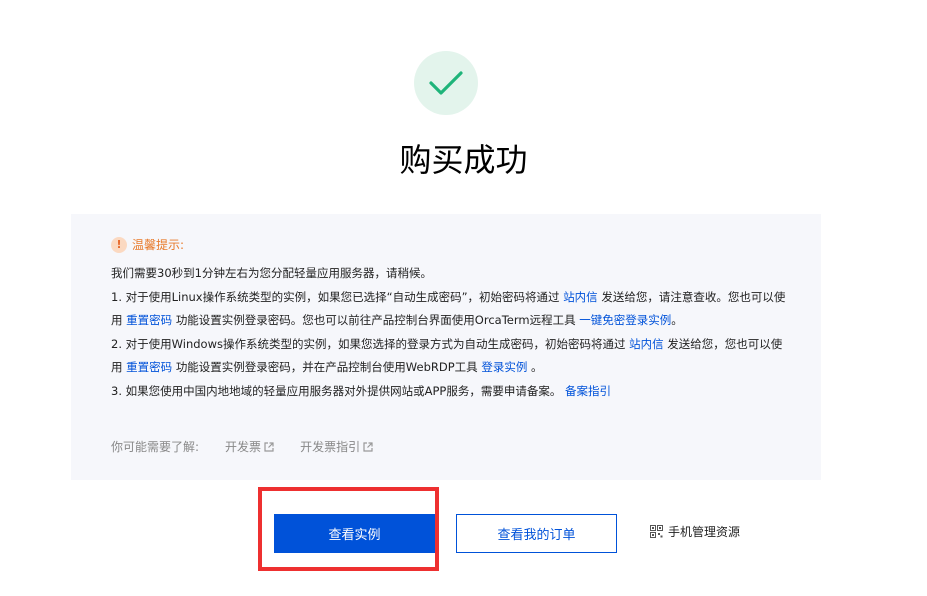 This screenshot has width=927, height=596. I want to click on success-check-icon, so click(446, 83).